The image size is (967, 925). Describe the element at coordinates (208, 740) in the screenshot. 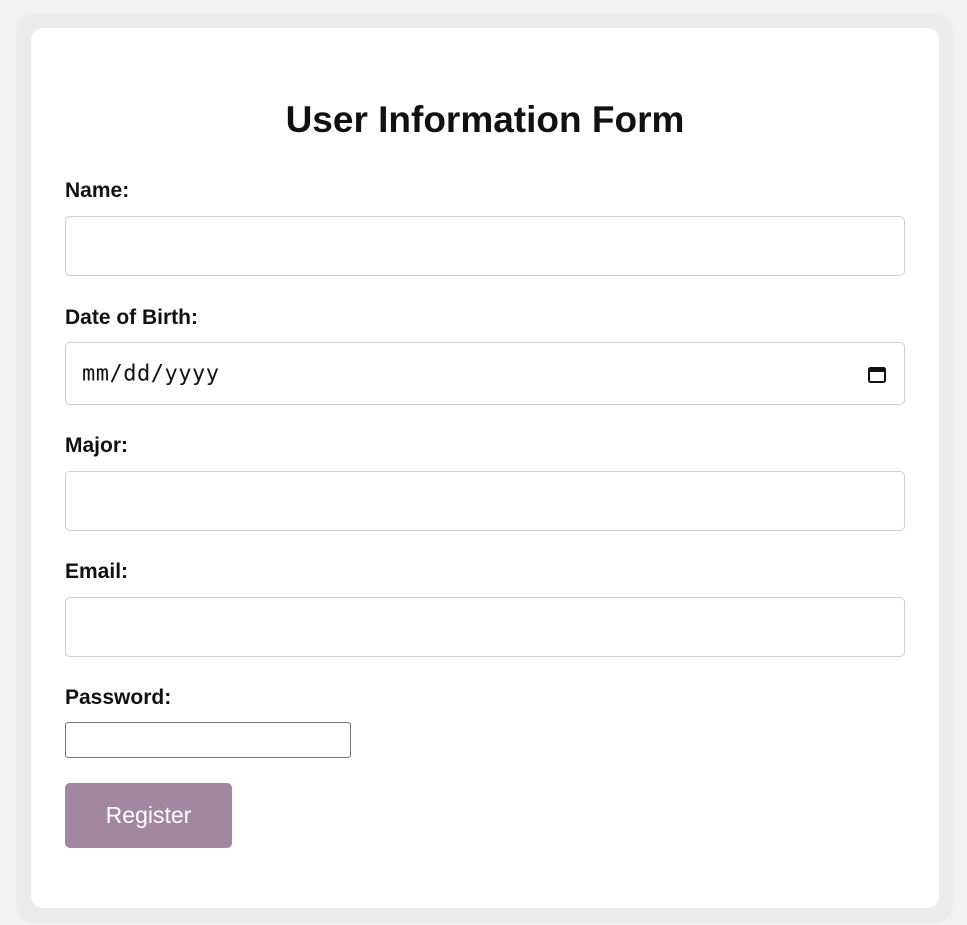

I see `password-input` at that location.